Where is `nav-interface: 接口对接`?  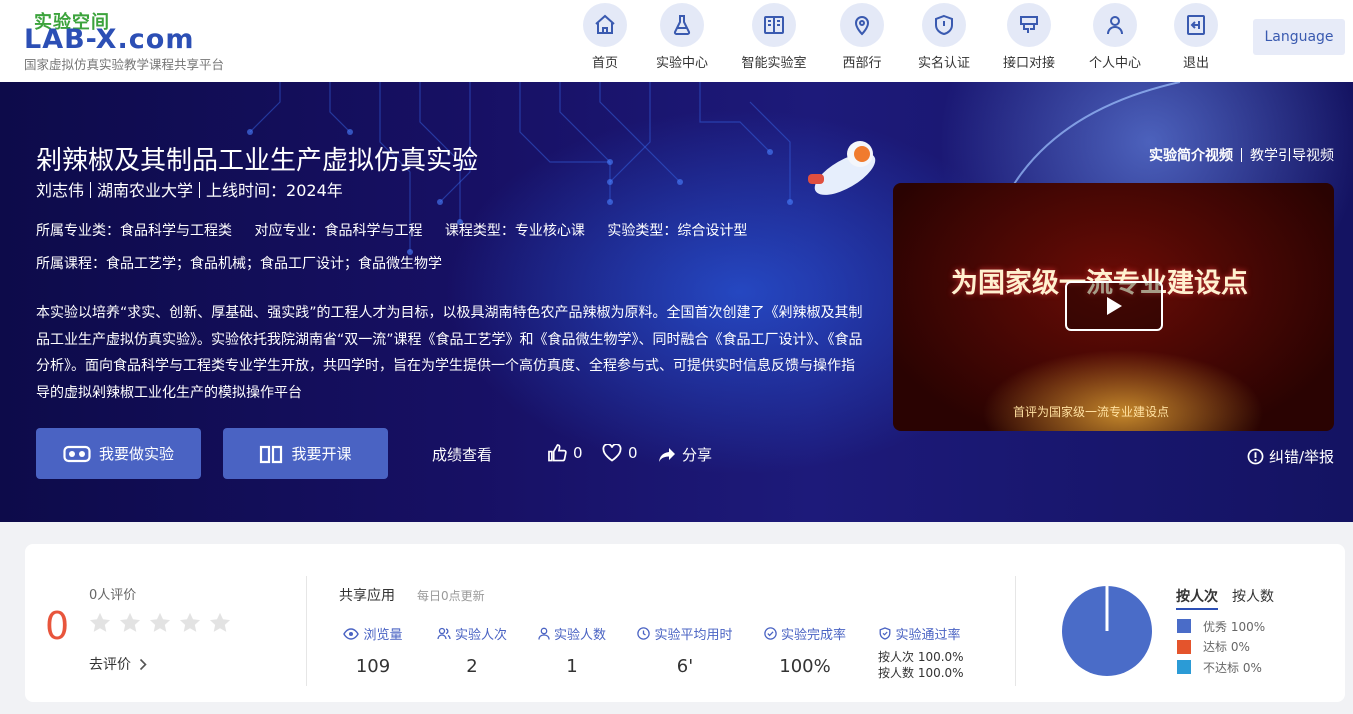
nav-interface: 接口对接 is located at coordinates (1029, 37).